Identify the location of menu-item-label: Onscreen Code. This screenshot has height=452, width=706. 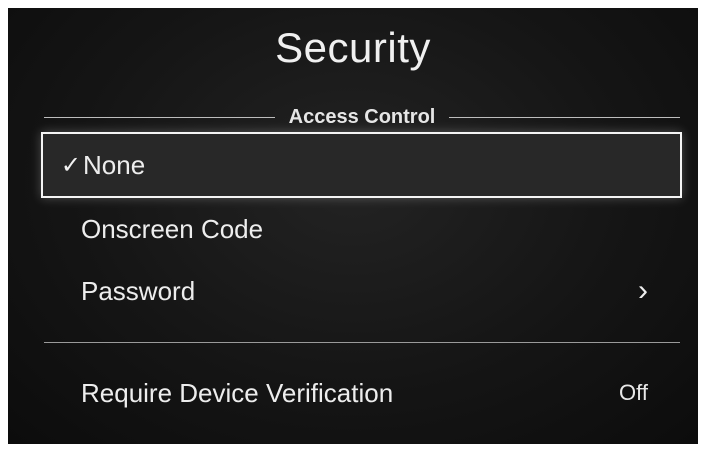
(172, 228).